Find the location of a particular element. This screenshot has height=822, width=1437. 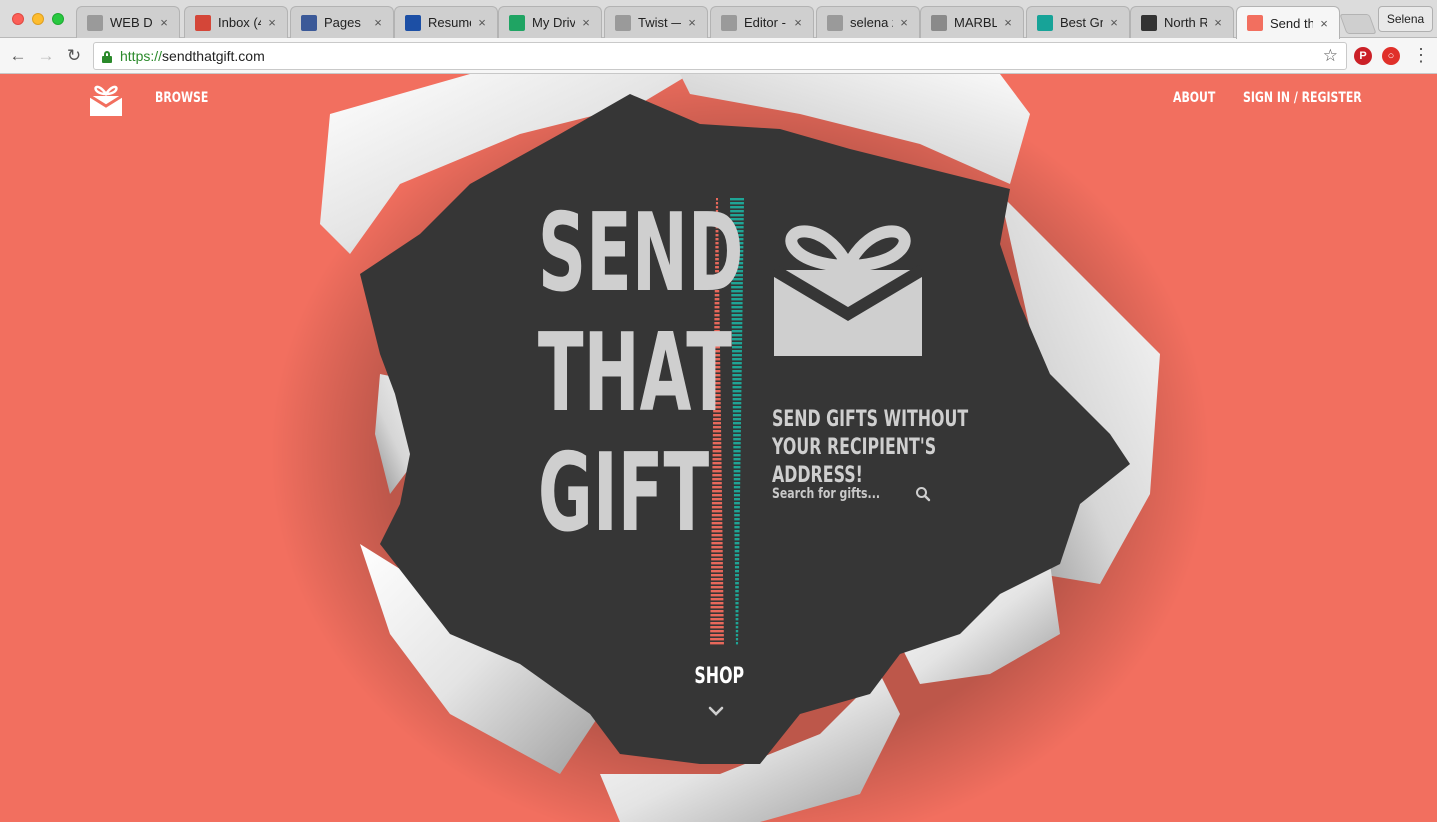

minimize-window-button is located at coordinates (38, 19).